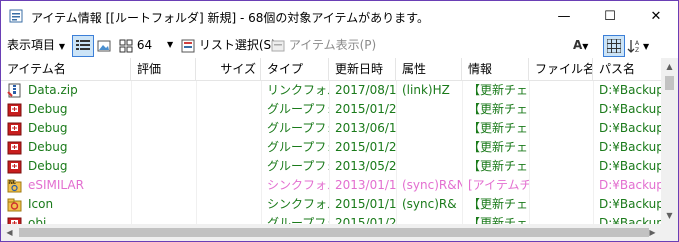 The height and width of the screenshot is (242, 679). Describe the element at coordinates (323, 45) in the screenshot. I see `item-display-button: アイテム表示(P)` at that location.